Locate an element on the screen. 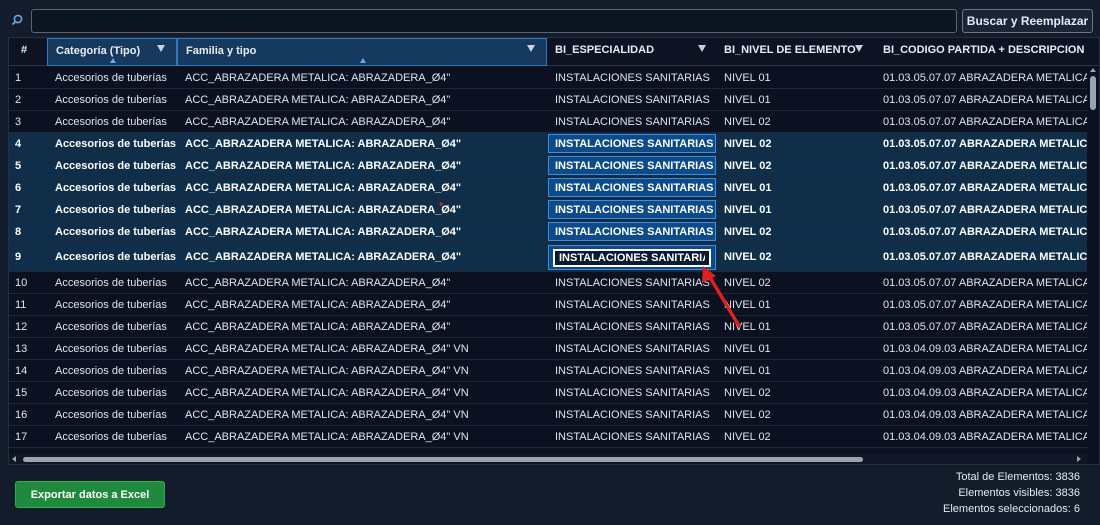 This screenshot has width=1100, height=525. row-number-cell: 5 is located at coordinates (28, 165).